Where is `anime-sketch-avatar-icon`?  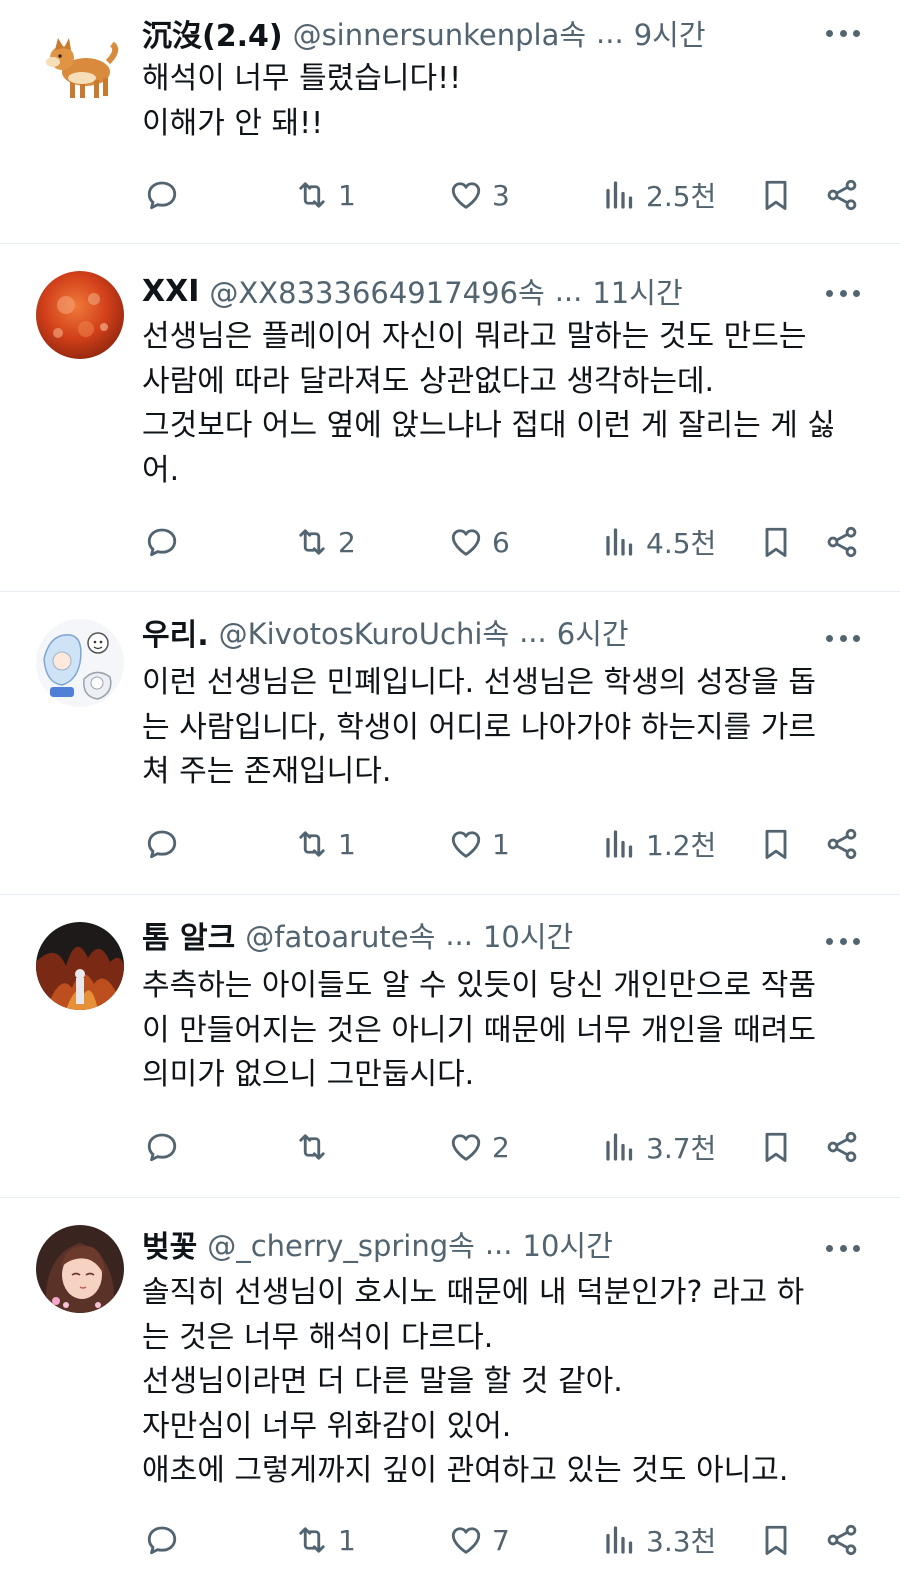
anime-sketch-avatar-icon is located at coordinates (80, 663).